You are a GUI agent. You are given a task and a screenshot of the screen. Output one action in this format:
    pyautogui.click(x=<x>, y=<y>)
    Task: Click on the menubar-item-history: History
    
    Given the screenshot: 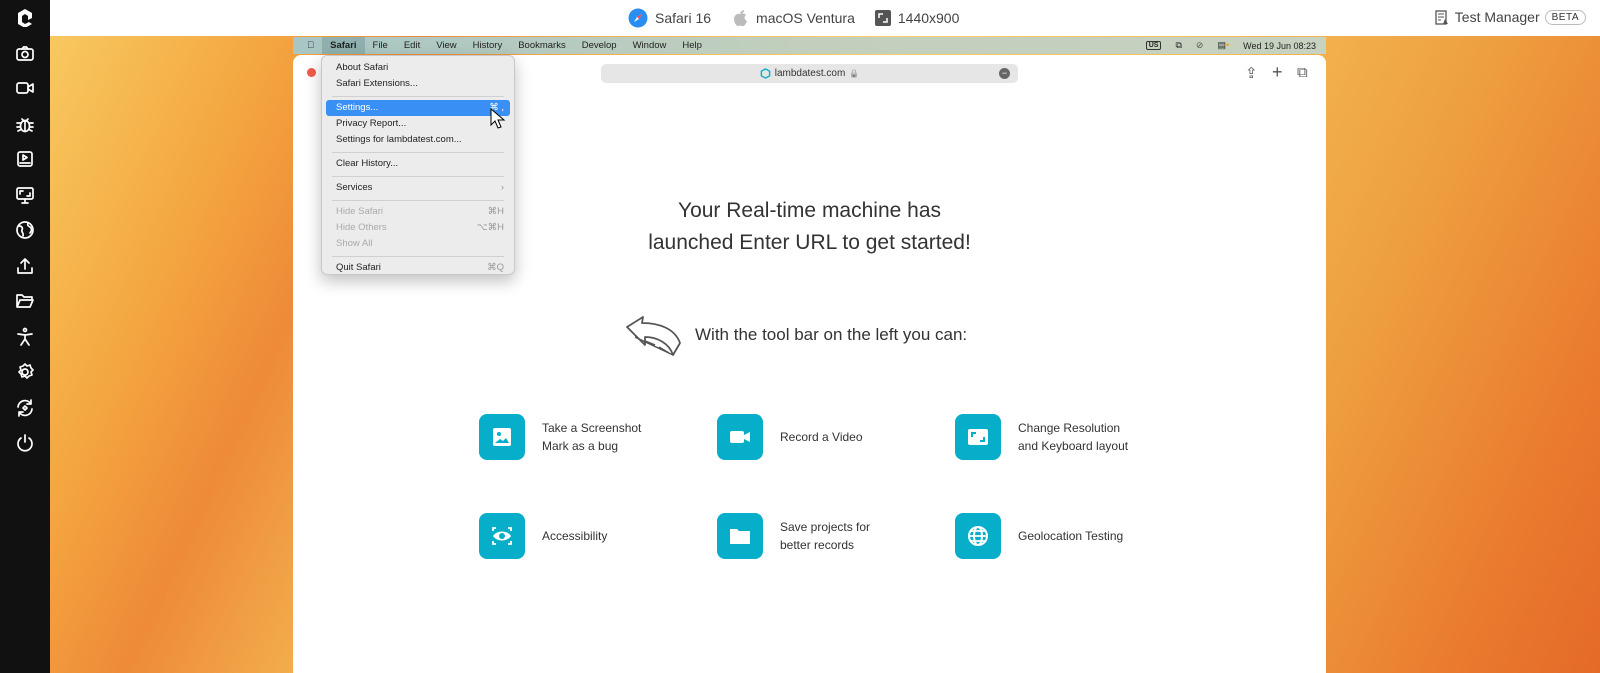 What is the action you would take?
    pyautogui.click(x=488, y=45)
    